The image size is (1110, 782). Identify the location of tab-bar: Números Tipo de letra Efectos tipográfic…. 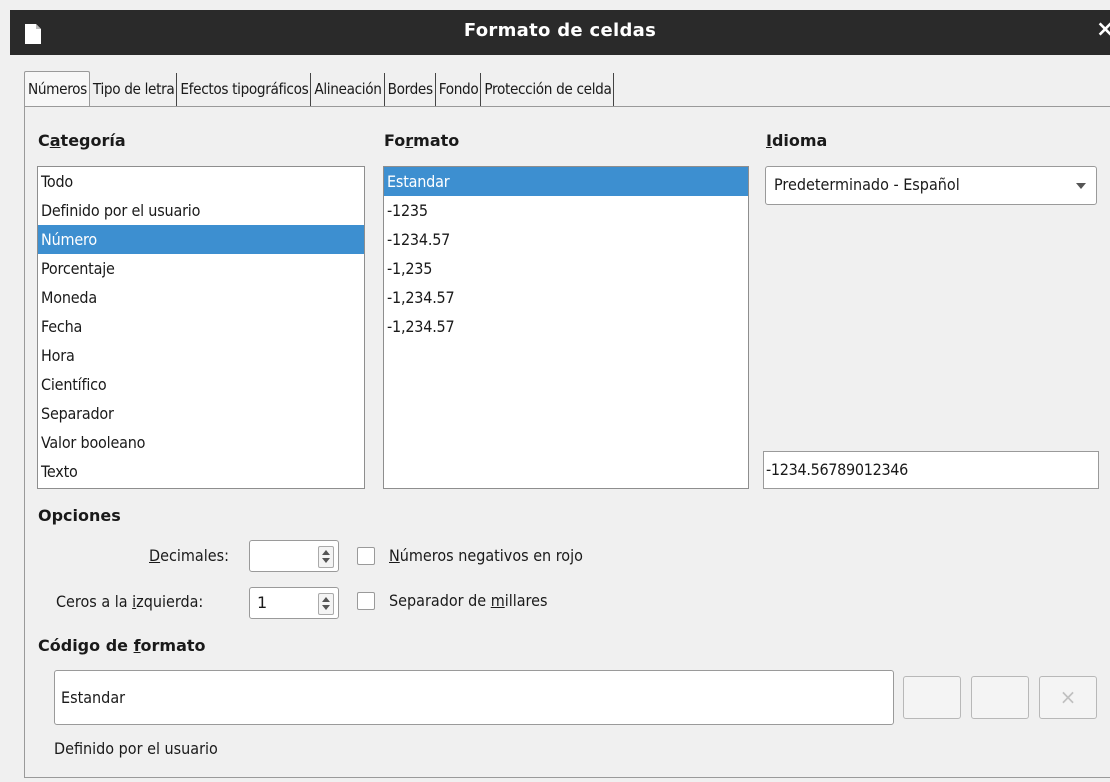
(319, 89).